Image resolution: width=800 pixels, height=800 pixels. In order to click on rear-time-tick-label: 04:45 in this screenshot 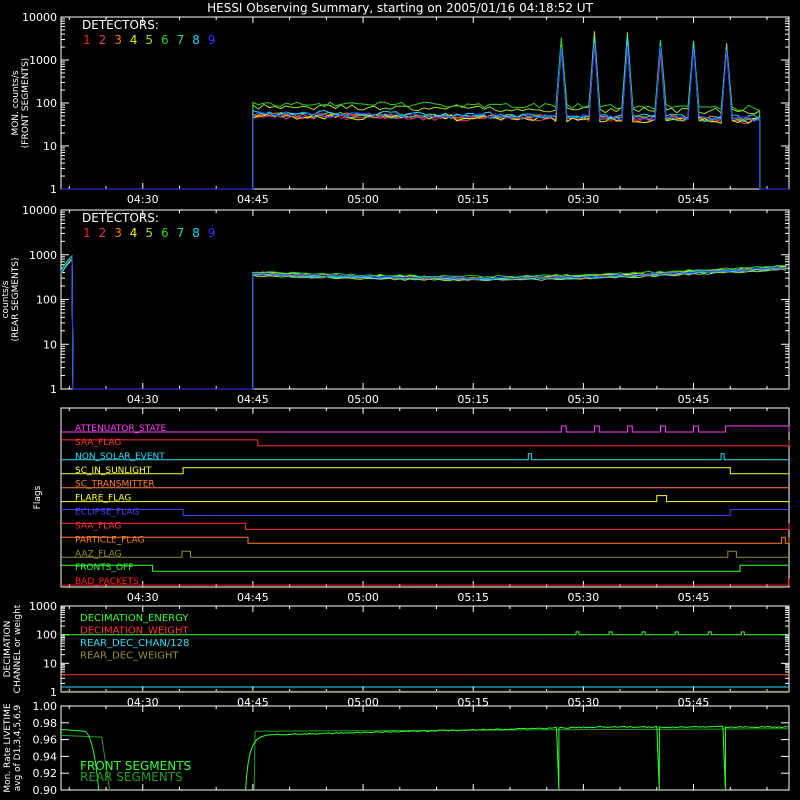, I will do `click(253, 399)`.